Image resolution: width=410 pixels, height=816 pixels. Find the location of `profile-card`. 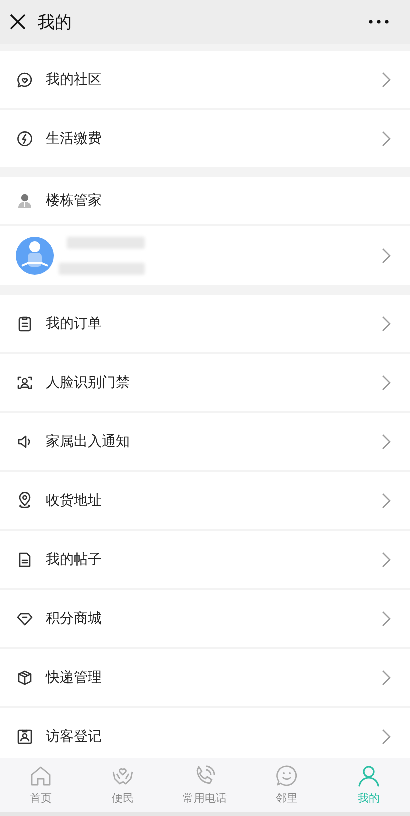

profile-card is located at coordinates (205, 255).